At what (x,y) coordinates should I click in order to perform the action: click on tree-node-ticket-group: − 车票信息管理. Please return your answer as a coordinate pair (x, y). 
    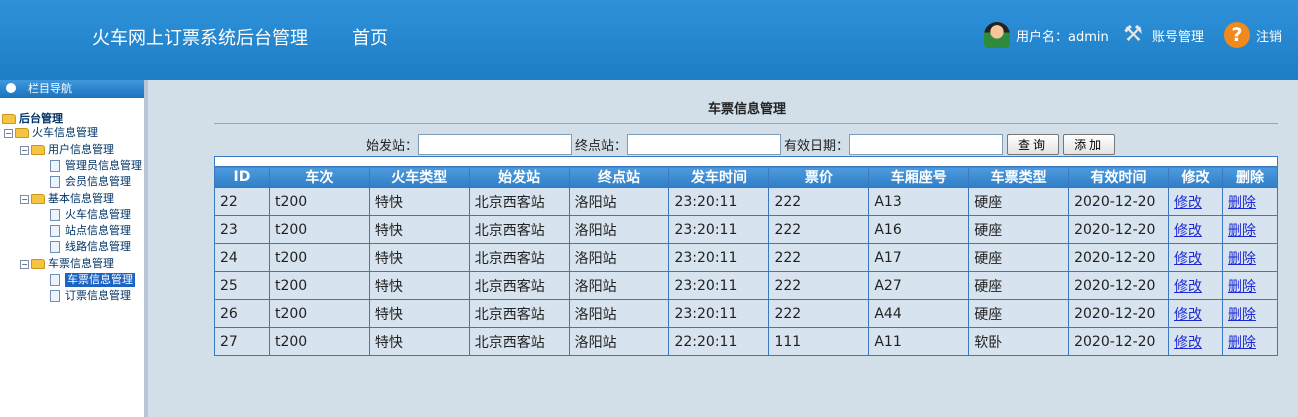
    Looking at the image, I should click on (67, 264).